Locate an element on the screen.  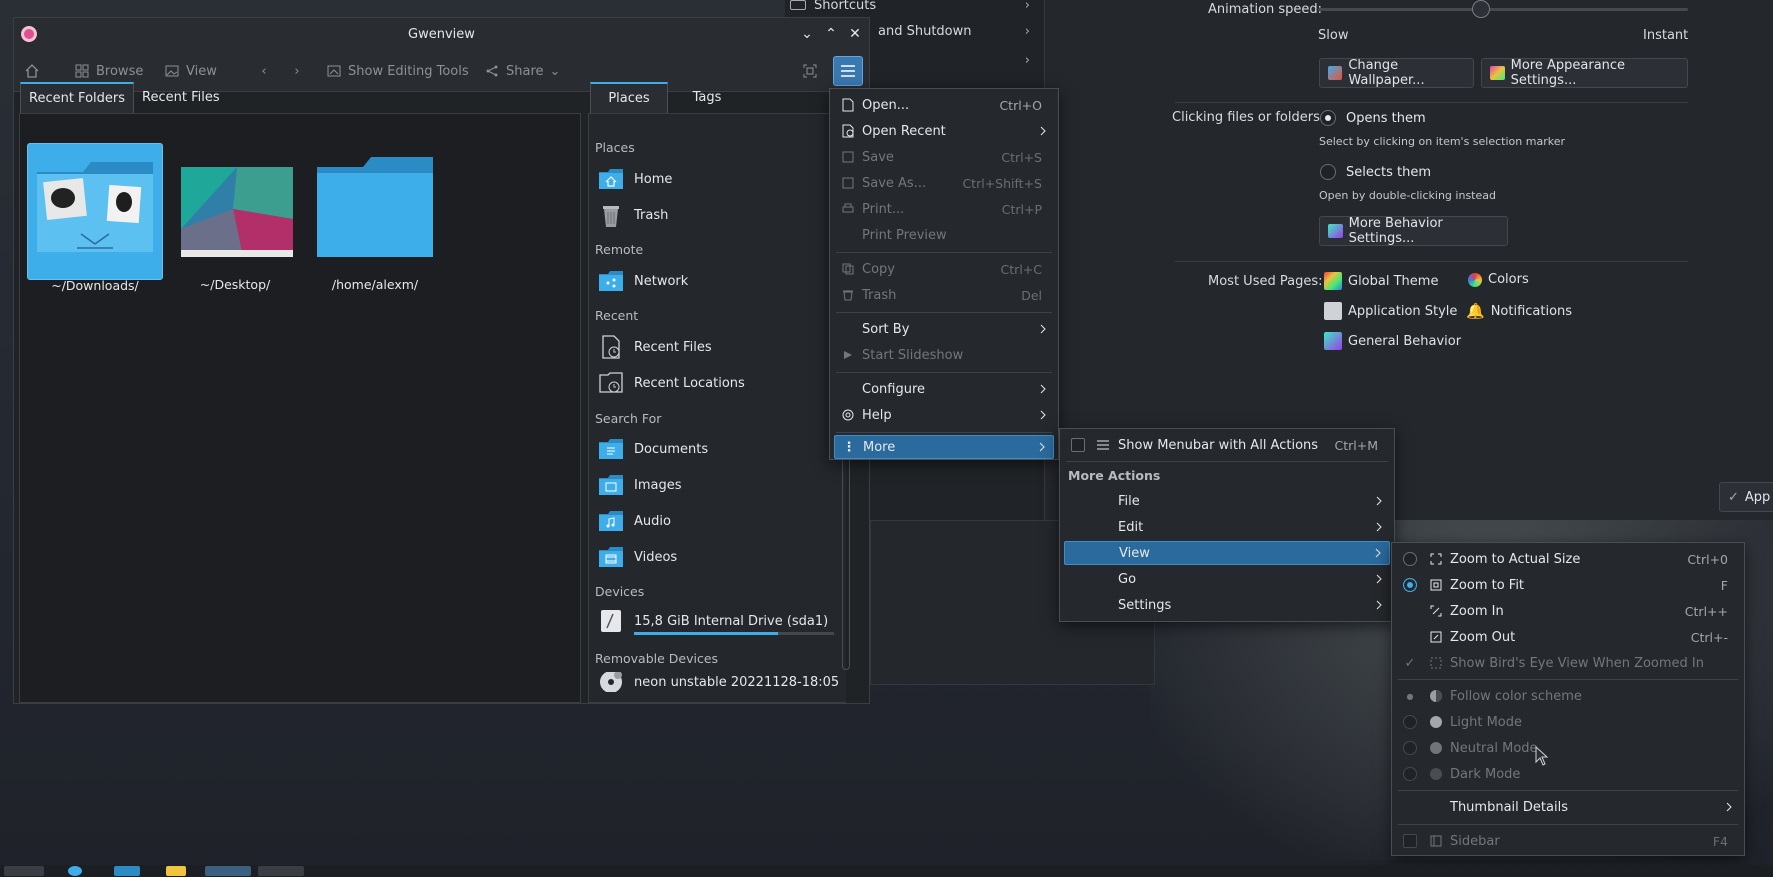
tab-tags: Tags is located at coordinates (707, 97).